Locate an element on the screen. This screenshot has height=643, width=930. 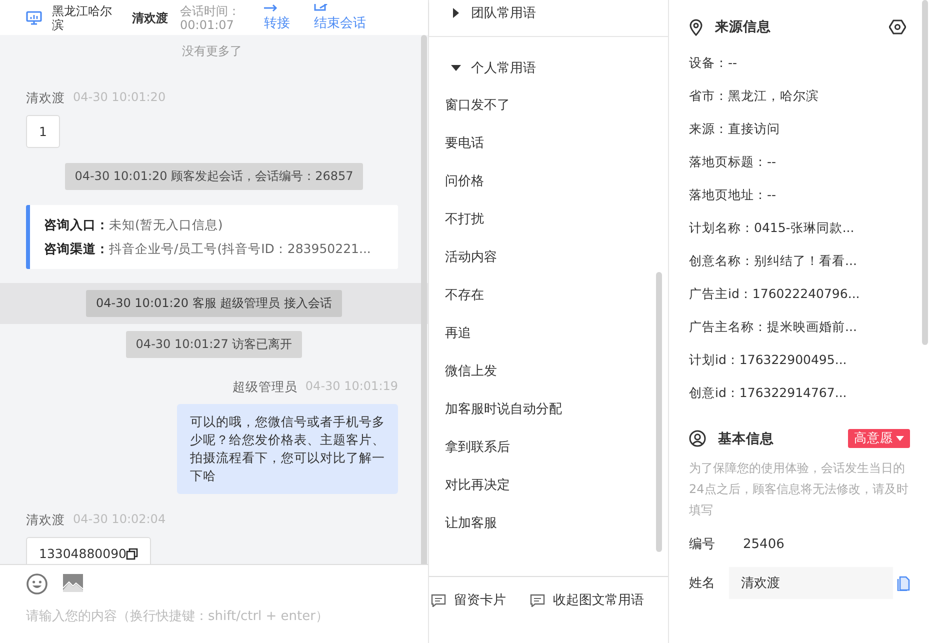
source-info-text: 落地页标题：-- is located at coordinates (733, 162).